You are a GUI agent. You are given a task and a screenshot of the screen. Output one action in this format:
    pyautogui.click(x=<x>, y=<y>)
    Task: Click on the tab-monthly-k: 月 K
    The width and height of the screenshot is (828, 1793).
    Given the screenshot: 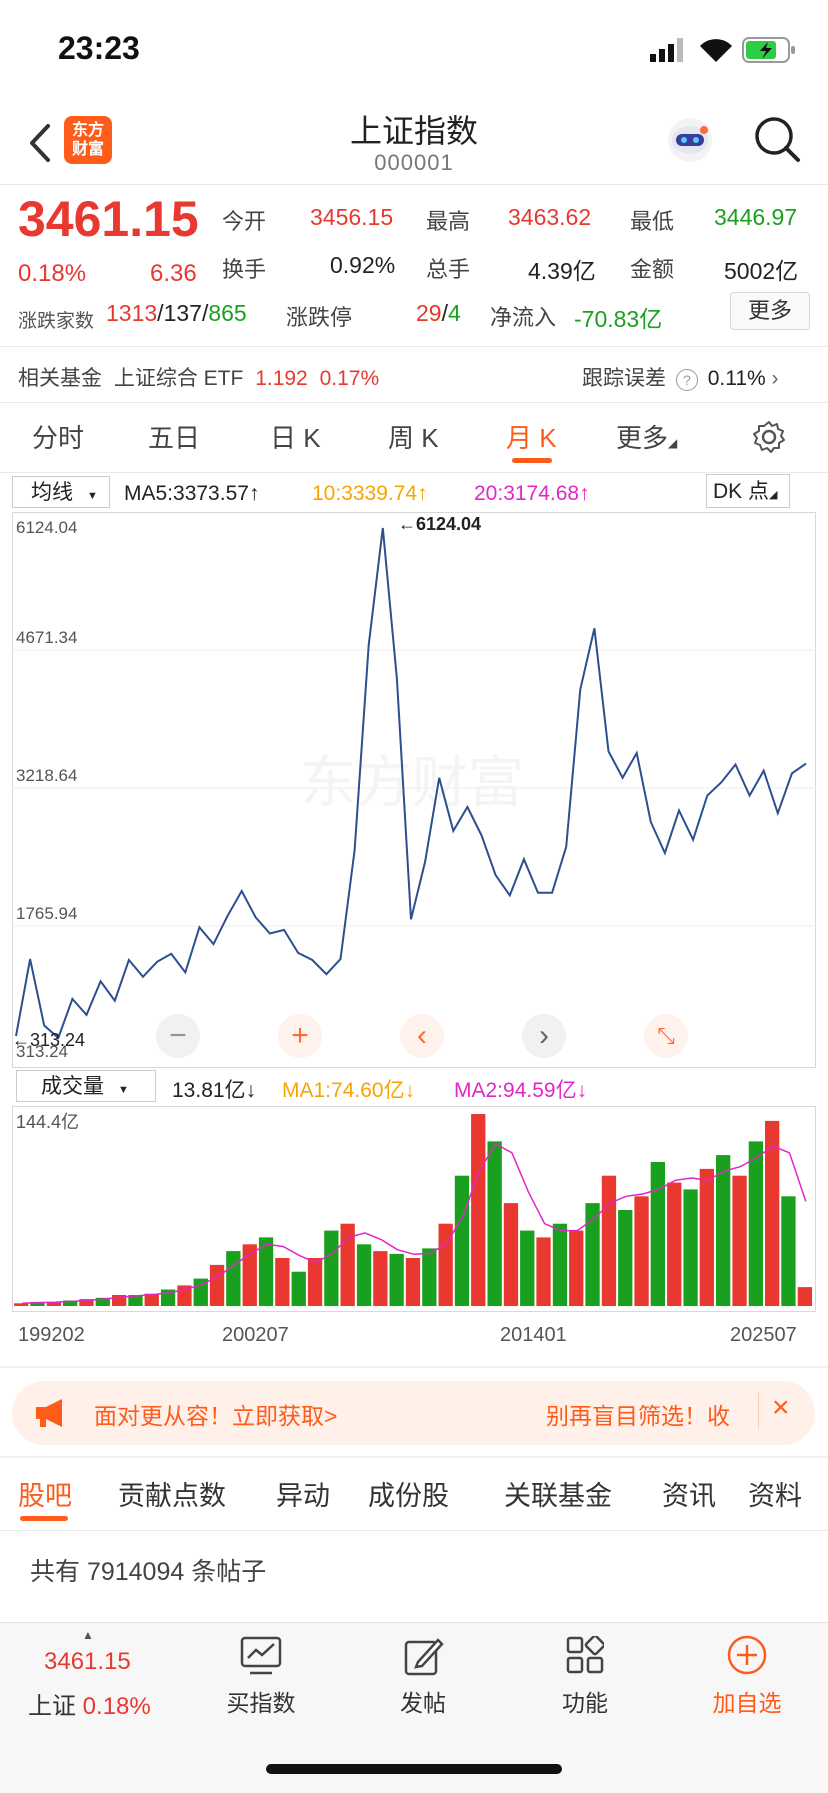 What is the action you would take?
    pyautogui.click(x=531, y=436)
    